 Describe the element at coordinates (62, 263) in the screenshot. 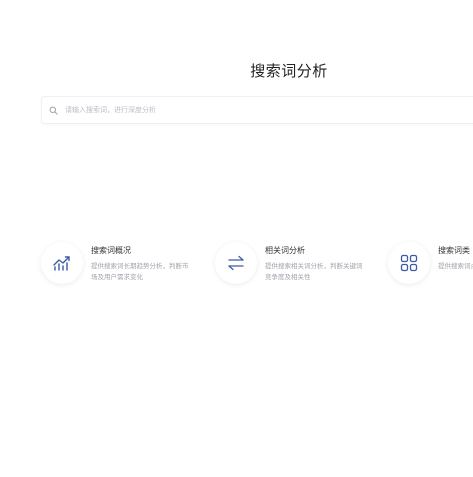

I see `trend-chart-icon` at that location.